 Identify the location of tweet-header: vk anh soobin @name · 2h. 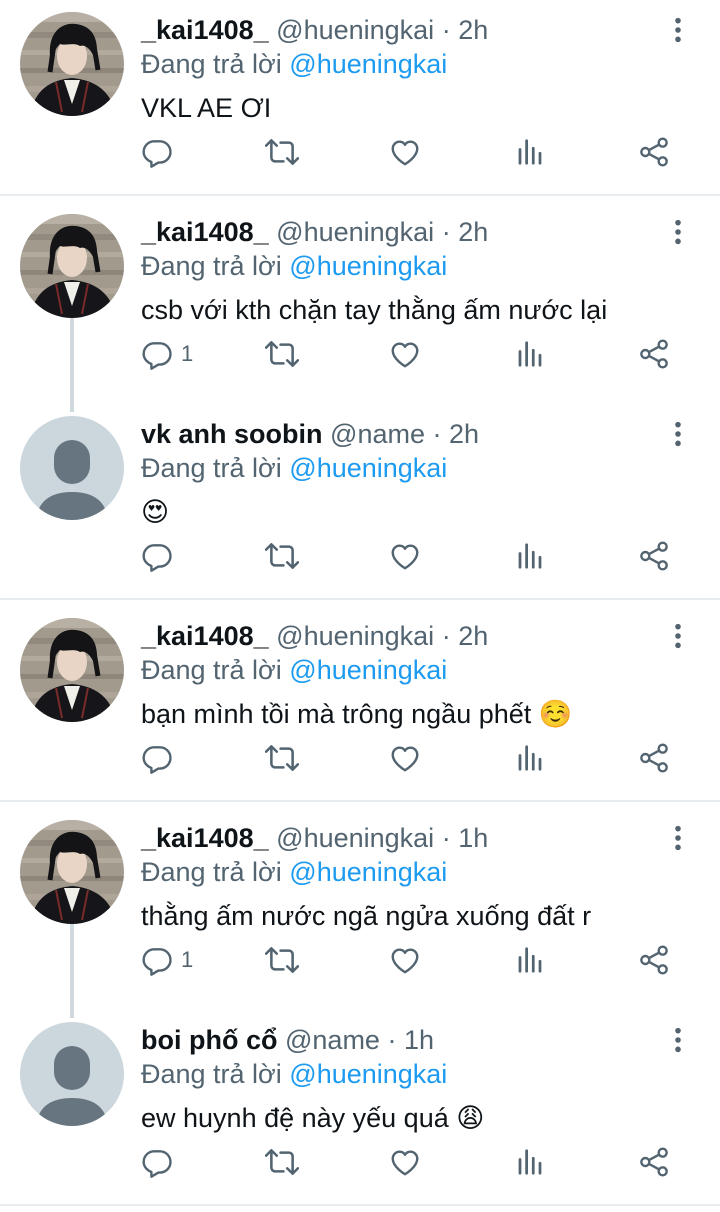
(310, 434).